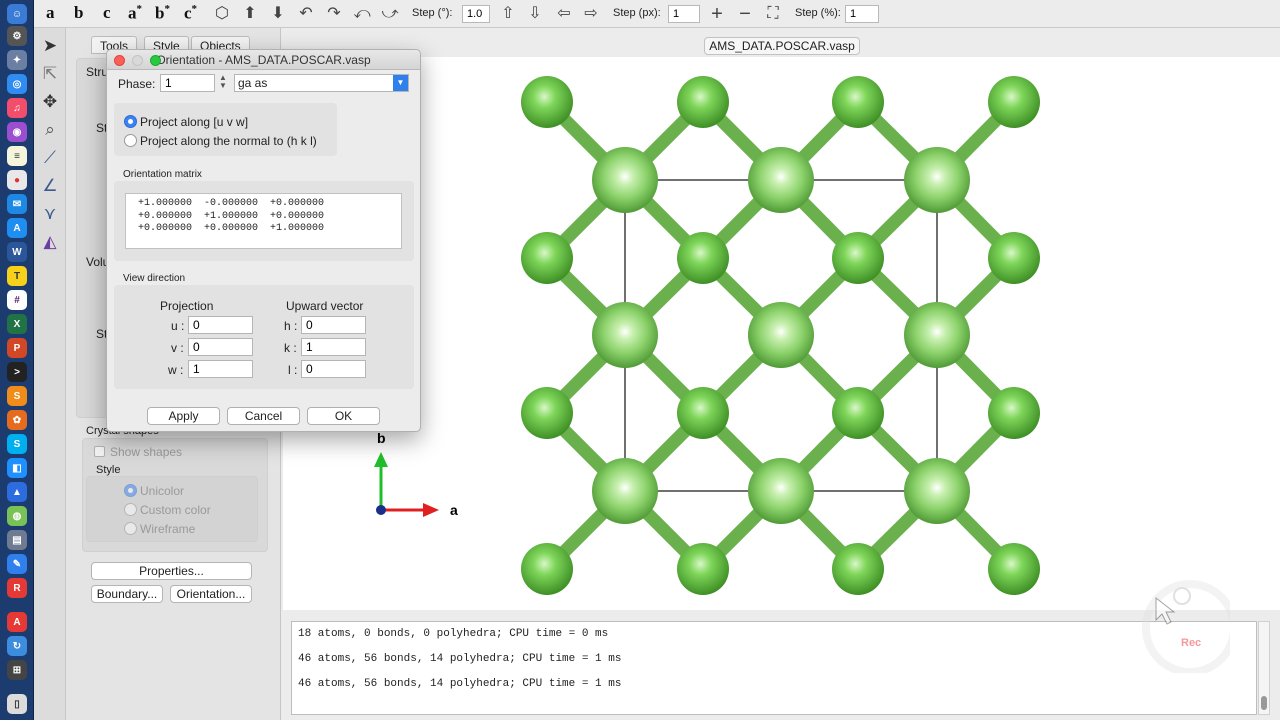 This screenshot has width=1280, height=720. I want to click on slack-icon: #, so click(17, 300).